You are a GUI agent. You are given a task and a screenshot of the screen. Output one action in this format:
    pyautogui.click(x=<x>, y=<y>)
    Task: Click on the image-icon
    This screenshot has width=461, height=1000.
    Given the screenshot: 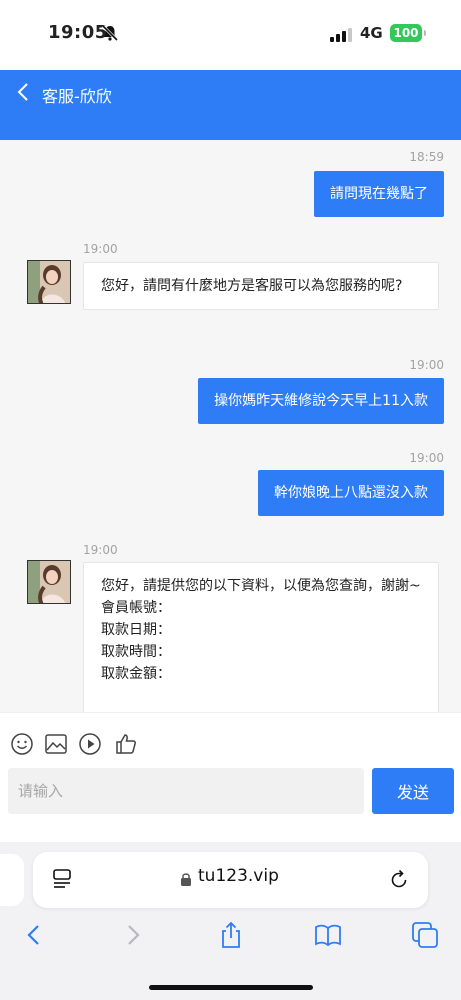 What is the action you would take?
    pyautogui.click(x=56, y=744)
    